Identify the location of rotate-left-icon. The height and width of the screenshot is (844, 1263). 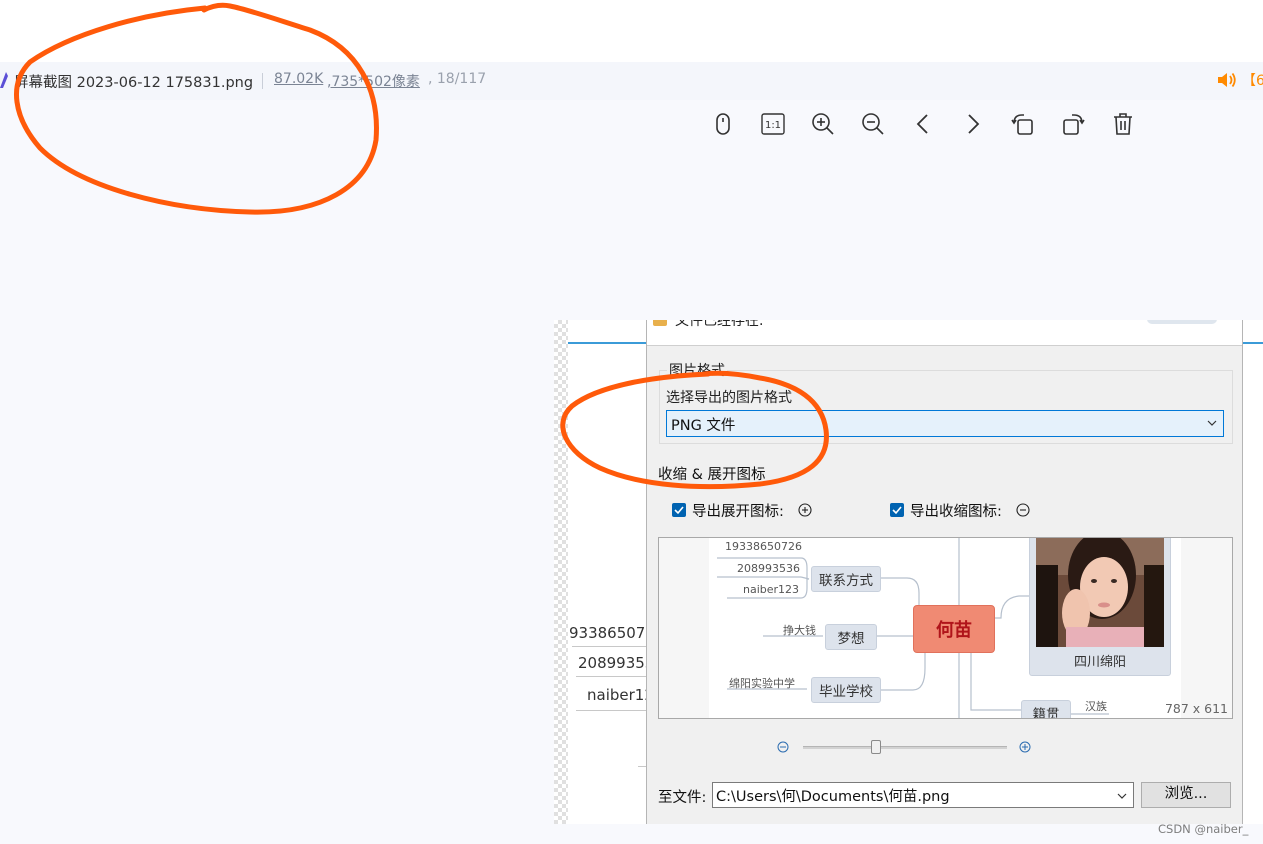
(1022, 124).